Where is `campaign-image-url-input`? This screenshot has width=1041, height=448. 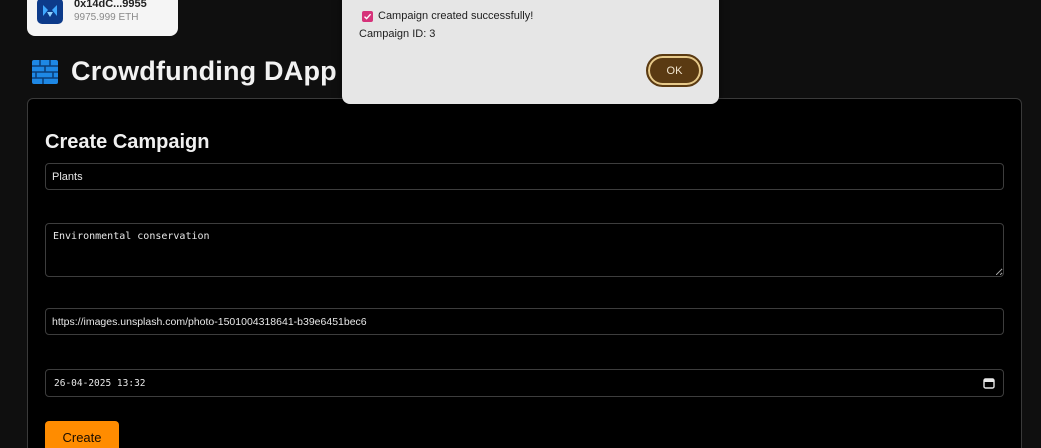
campaign-image-url-input is located at coordinates (524, 321).